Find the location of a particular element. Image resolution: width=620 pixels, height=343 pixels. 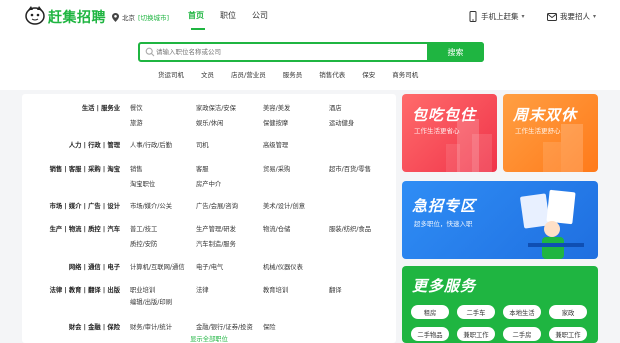

category-item: 餐饮 is located at coordinates (136, 107).